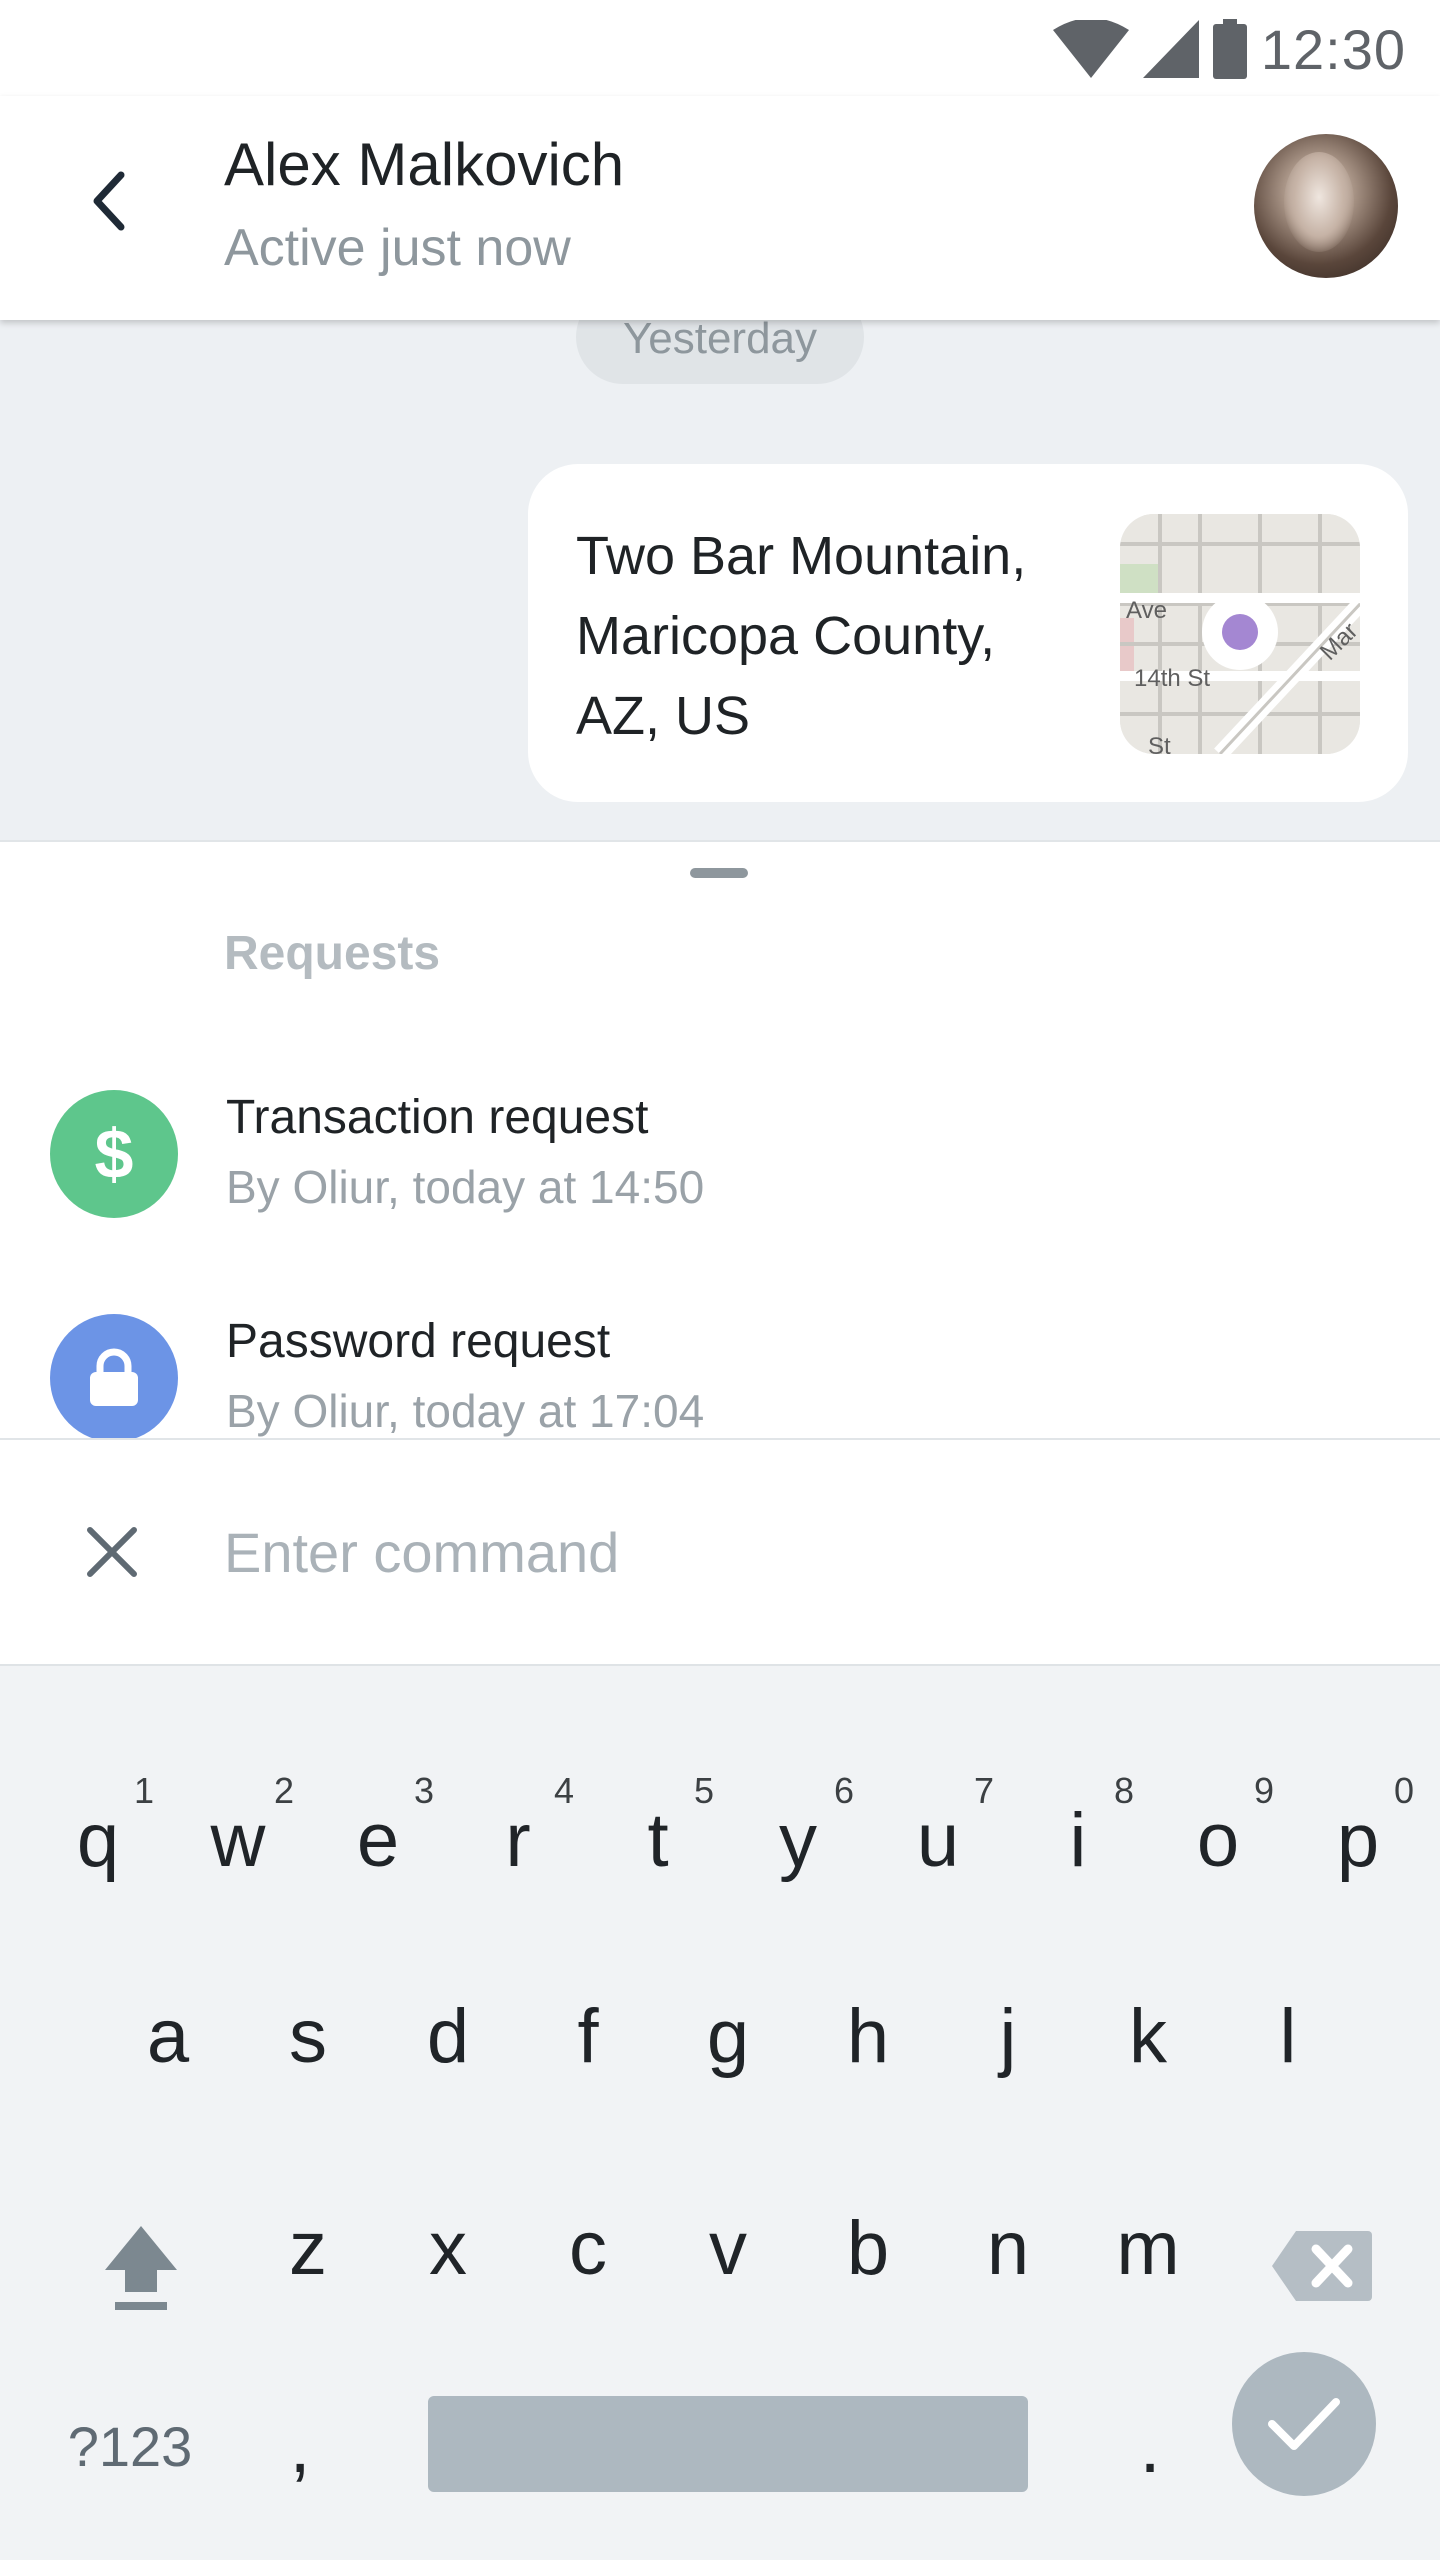 This screenshot has width=1440, height=2560. I want to click on key-label: y, so click(798, 1840).